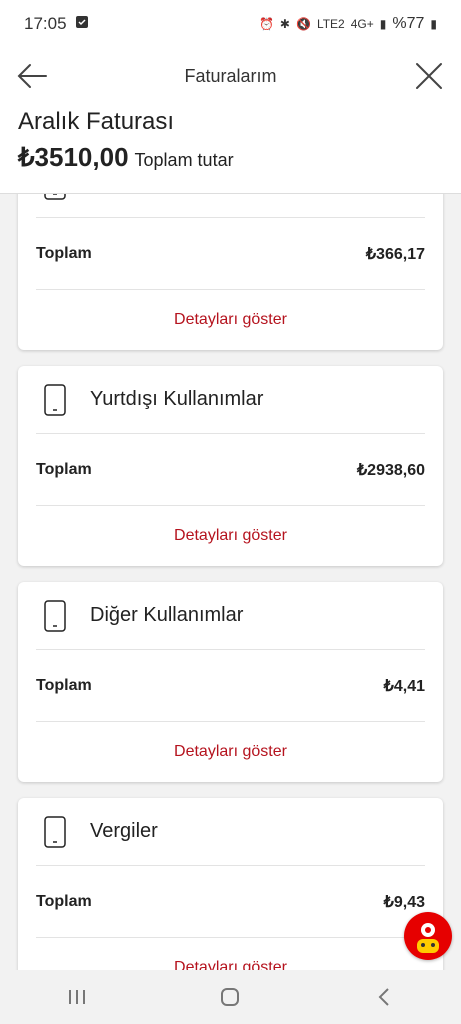  What do you see at coordinates (230, 832) in the screenshot?
I see `card-header: Vergiler` at bounding box center [230, 832].